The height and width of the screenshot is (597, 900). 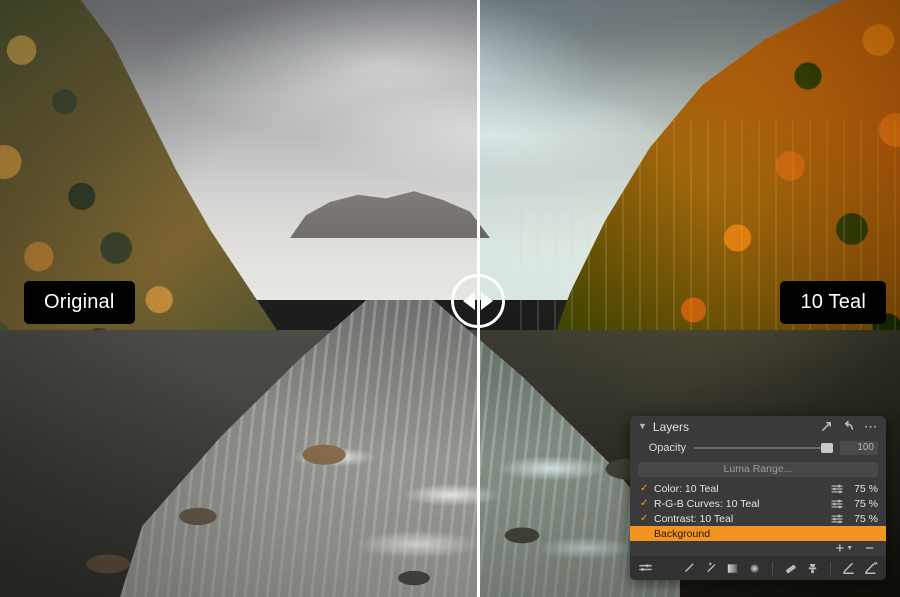 I want to click on more-options-icon: ⋯, so click(x=871, y=426).